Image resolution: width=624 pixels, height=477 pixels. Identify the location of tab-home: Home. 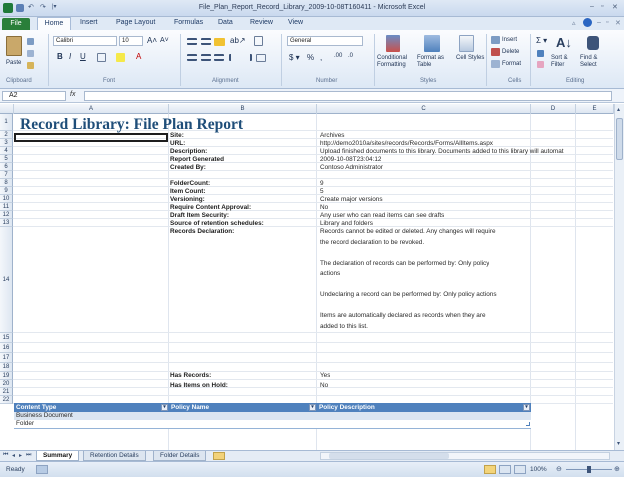
(54, 23).